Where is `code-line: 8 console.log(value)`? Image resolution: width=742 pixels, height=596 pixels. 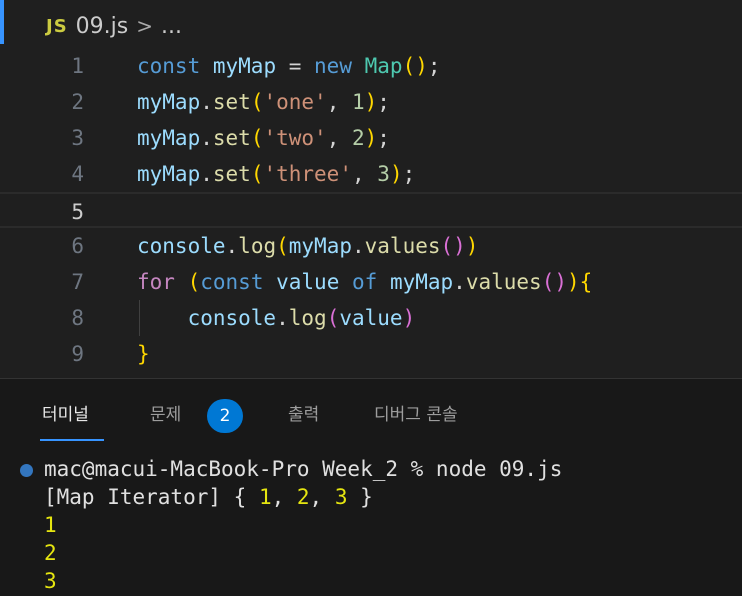 code-line: 8 console.log(value) is located at coordinates (371, 318).